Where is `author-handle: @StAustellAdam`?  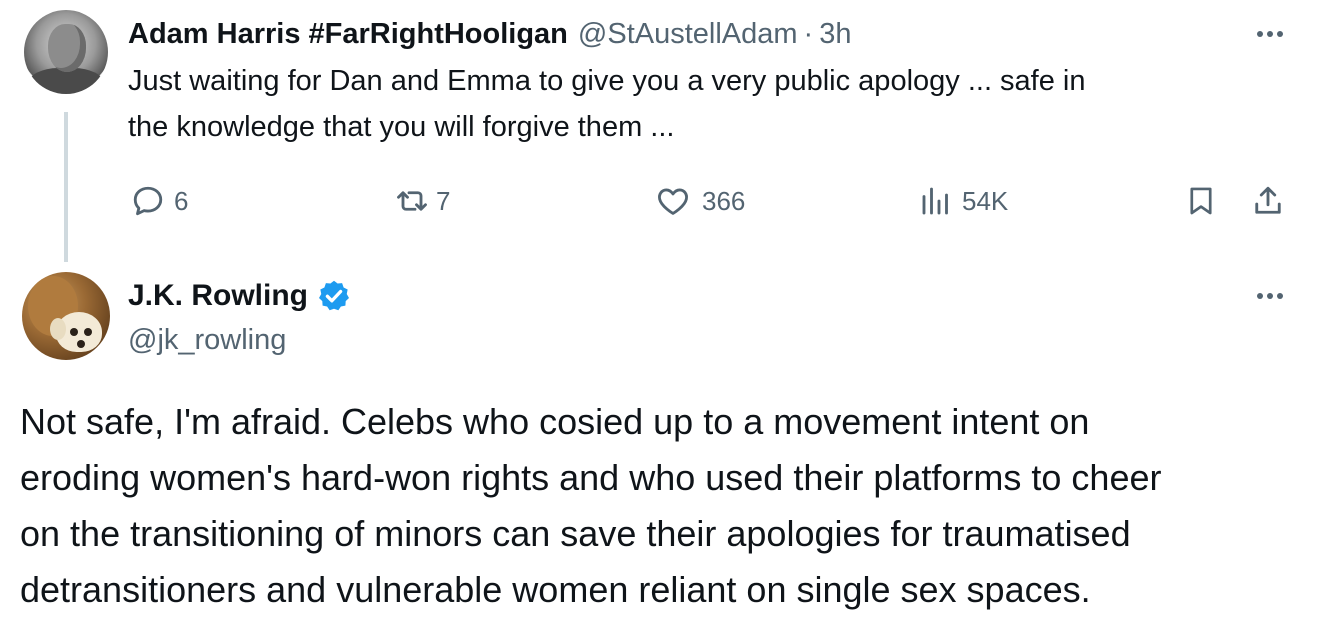 author-handle: @StAustellAdam is located at coordinates (688, 34).